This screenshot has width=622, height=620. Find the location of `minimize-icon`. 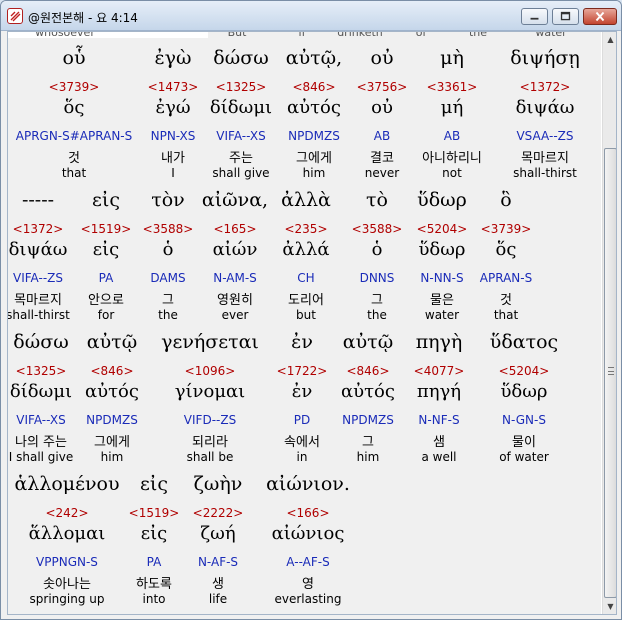

minimize-icon is located at coordinates (534, 18).